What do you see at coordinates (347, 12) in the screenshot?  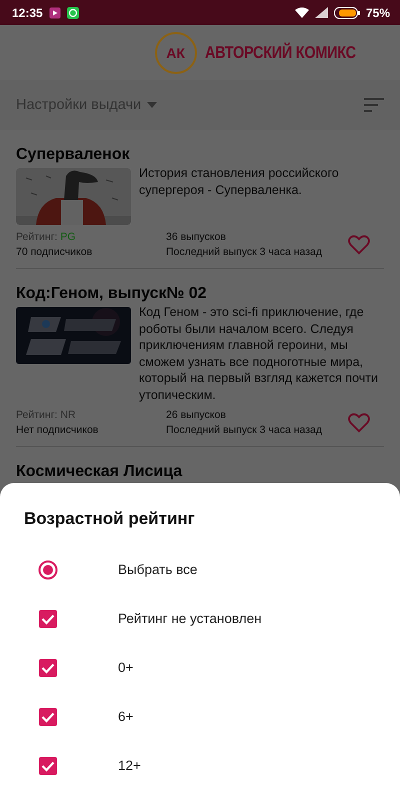 I see `battery-icon` at bounding box center [347, 12].